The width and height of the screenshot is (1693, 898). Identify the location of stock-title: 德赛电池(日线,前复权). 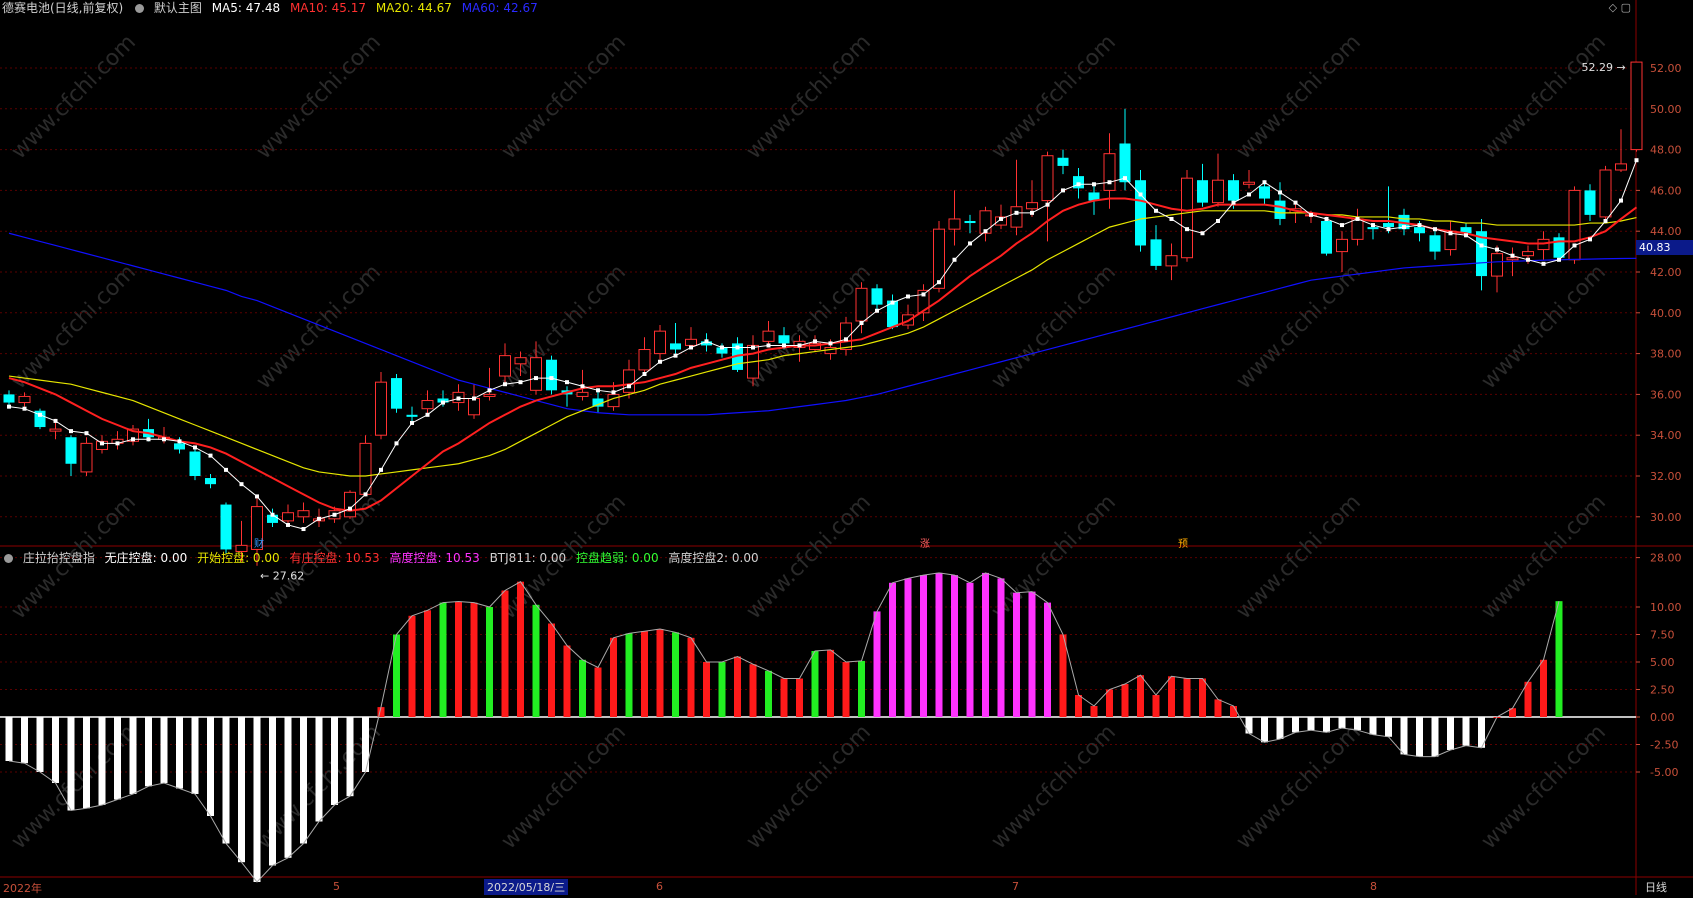
(62, 8).